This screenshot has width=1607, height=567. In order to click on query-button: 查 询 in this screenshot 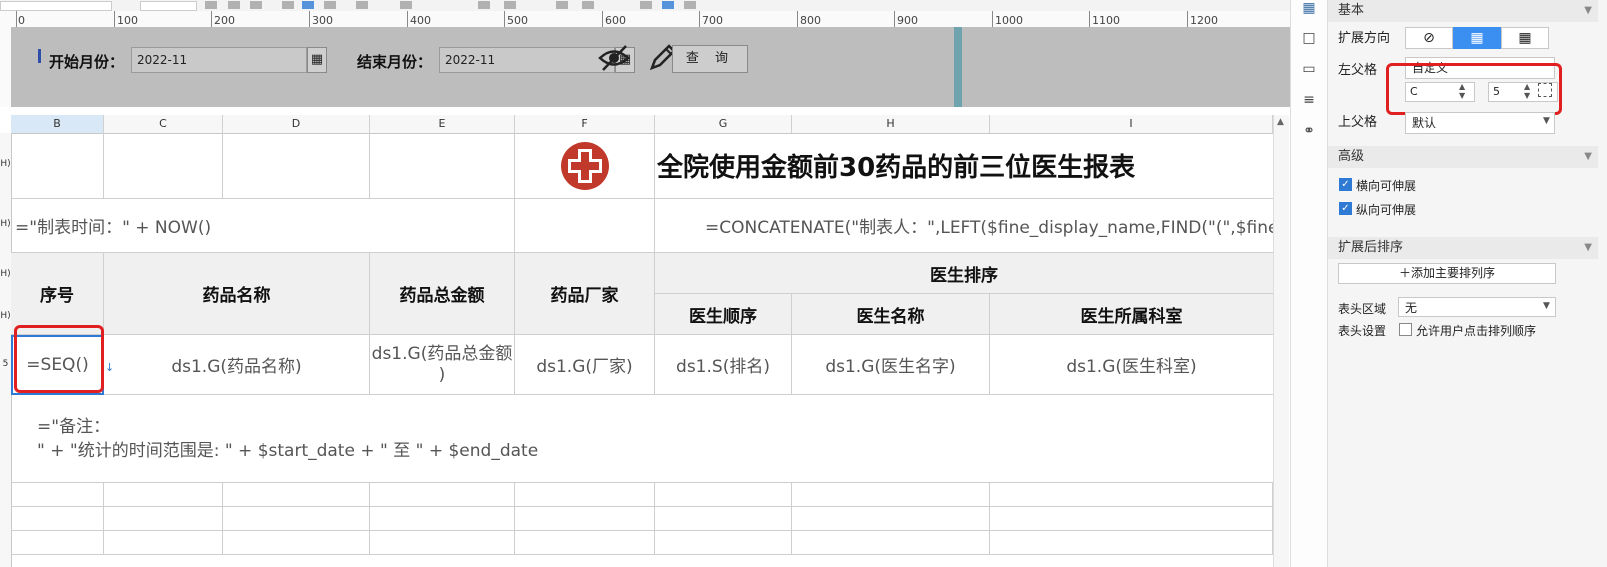, I will do `click(710, 59)`.